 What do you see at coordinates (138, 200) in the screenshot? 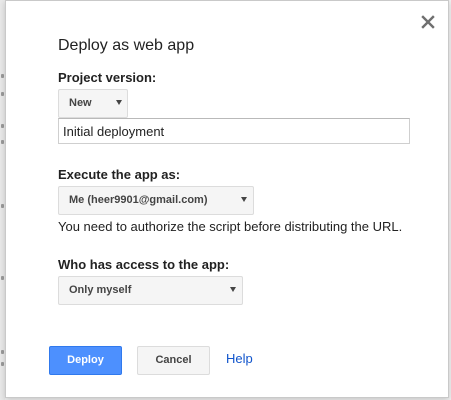
I see `execute-as-value: Me (heer9901@gmail.com)` at bounding box center [138, 200].